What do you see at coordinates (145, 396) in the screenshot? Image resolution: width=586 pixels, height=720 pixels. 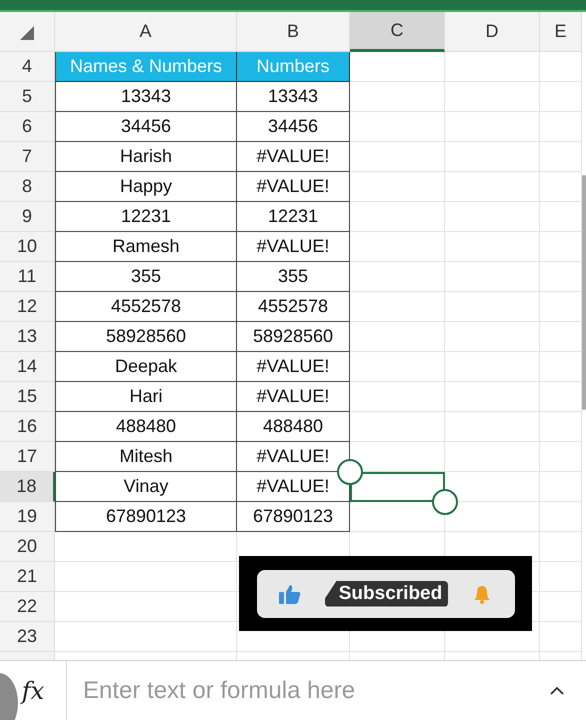 I see `cell-text: Hari` at bounding box center [145, 396].